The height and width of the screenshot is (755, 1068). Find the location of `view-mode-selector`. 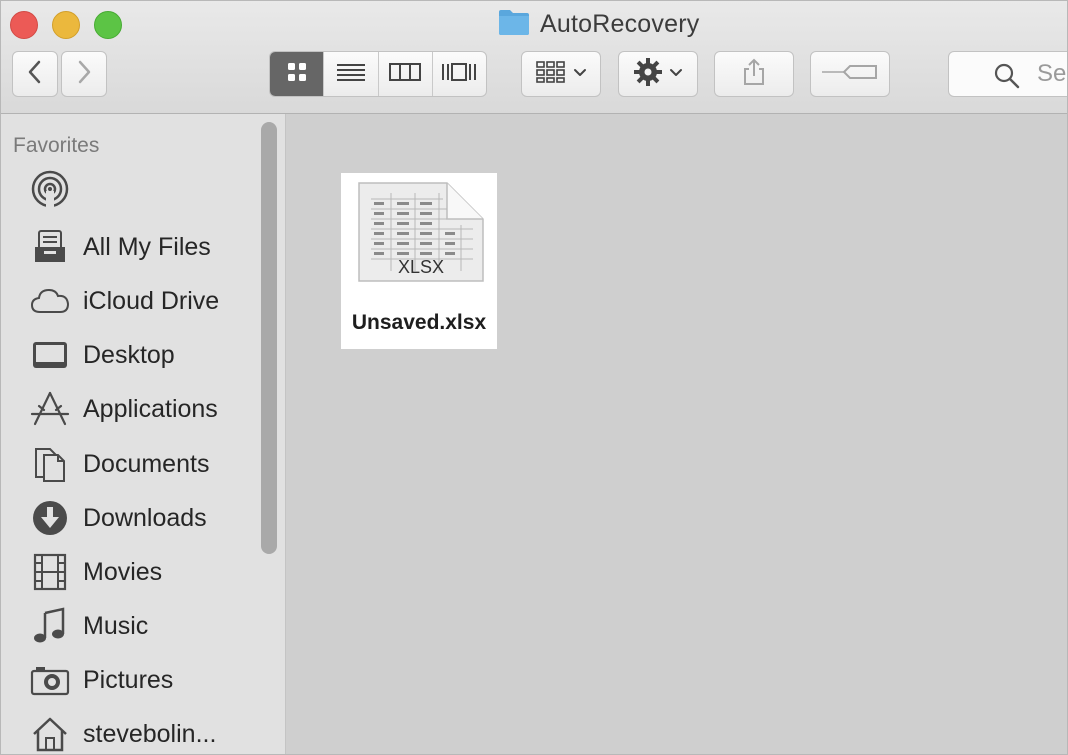

view-mode-selector is located at coordinates (378, 74).